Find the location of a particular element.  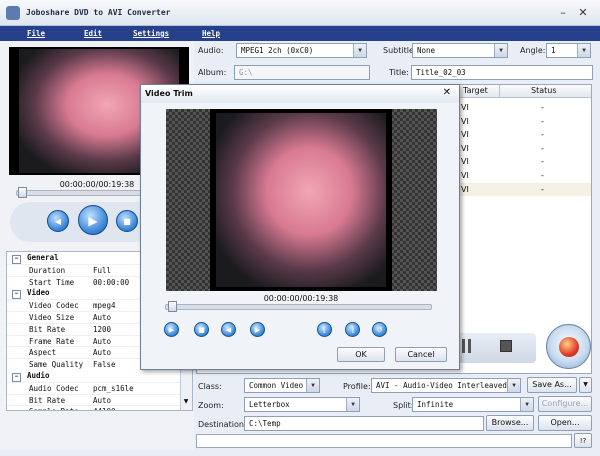

col-status: Status is located at coordinates (544, 90).